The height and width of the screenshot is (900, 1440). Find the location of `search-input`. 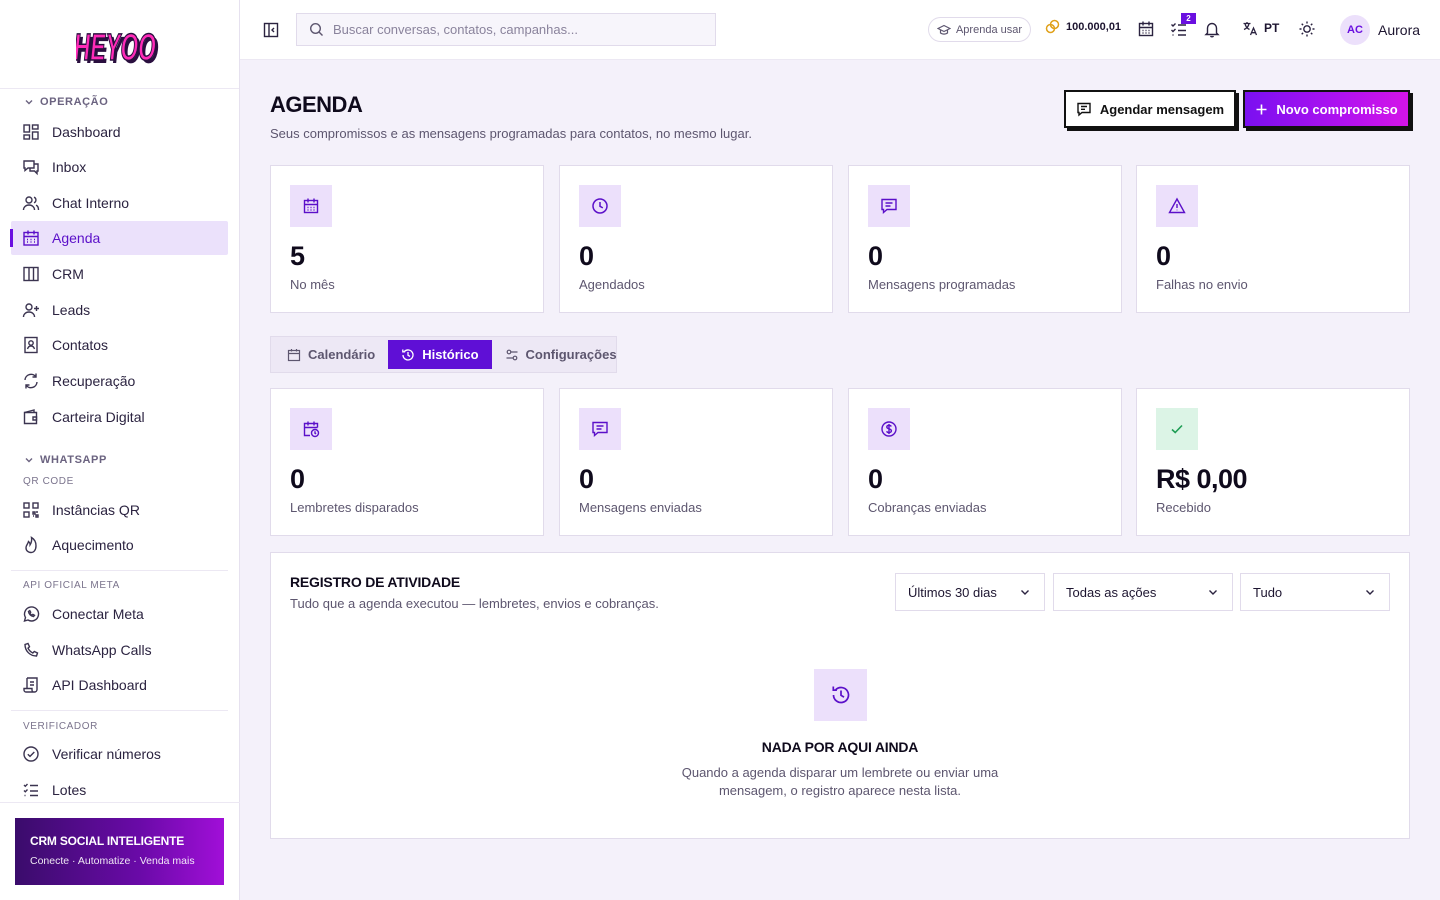

search-input is located at coordinates (513, 29).